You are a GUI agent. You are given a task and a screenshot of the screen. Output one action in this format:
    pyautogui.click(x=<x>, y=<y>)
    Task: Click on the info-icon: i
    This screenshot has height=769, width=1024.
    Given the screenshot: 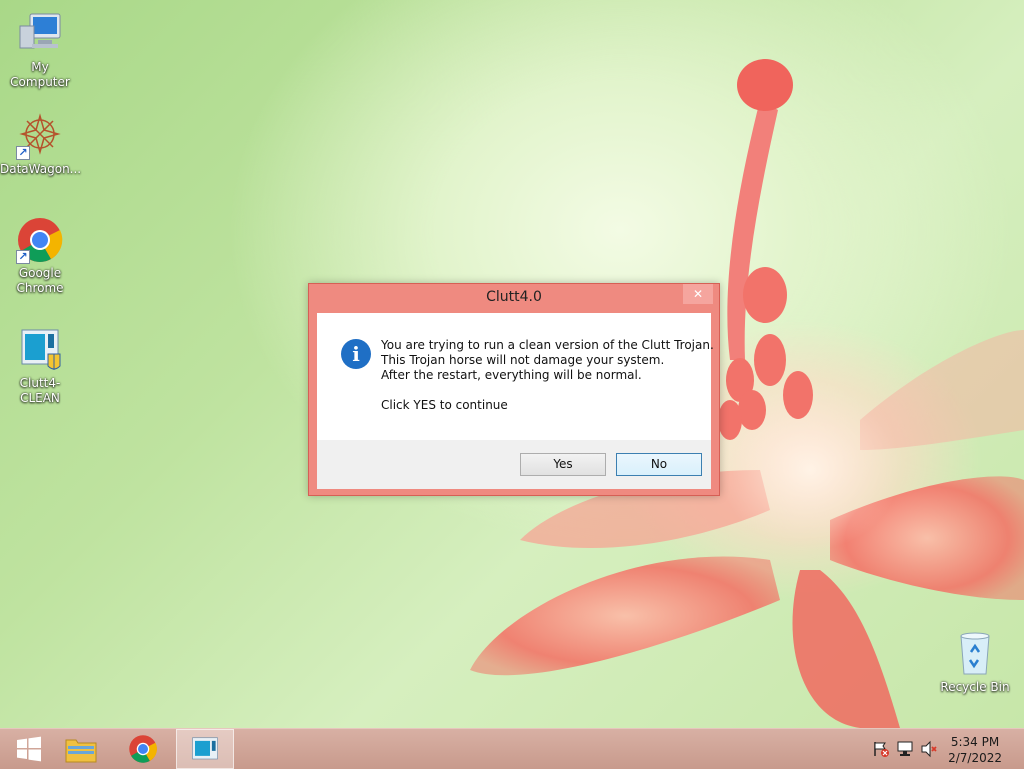 What is the action you would take?
    pyautogui.click(x=356, y=354)
    